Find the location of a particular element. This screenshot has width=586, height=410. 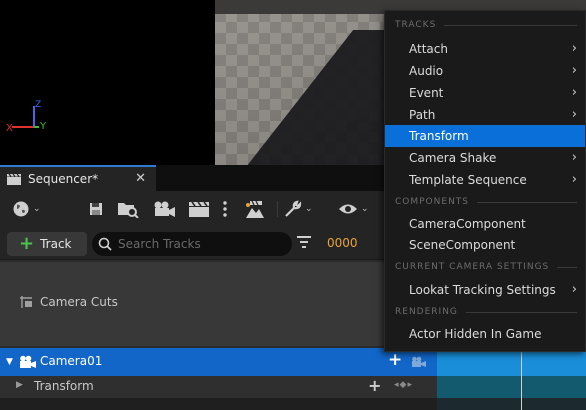

render-movie-icon is located at coordinates (255, 209).